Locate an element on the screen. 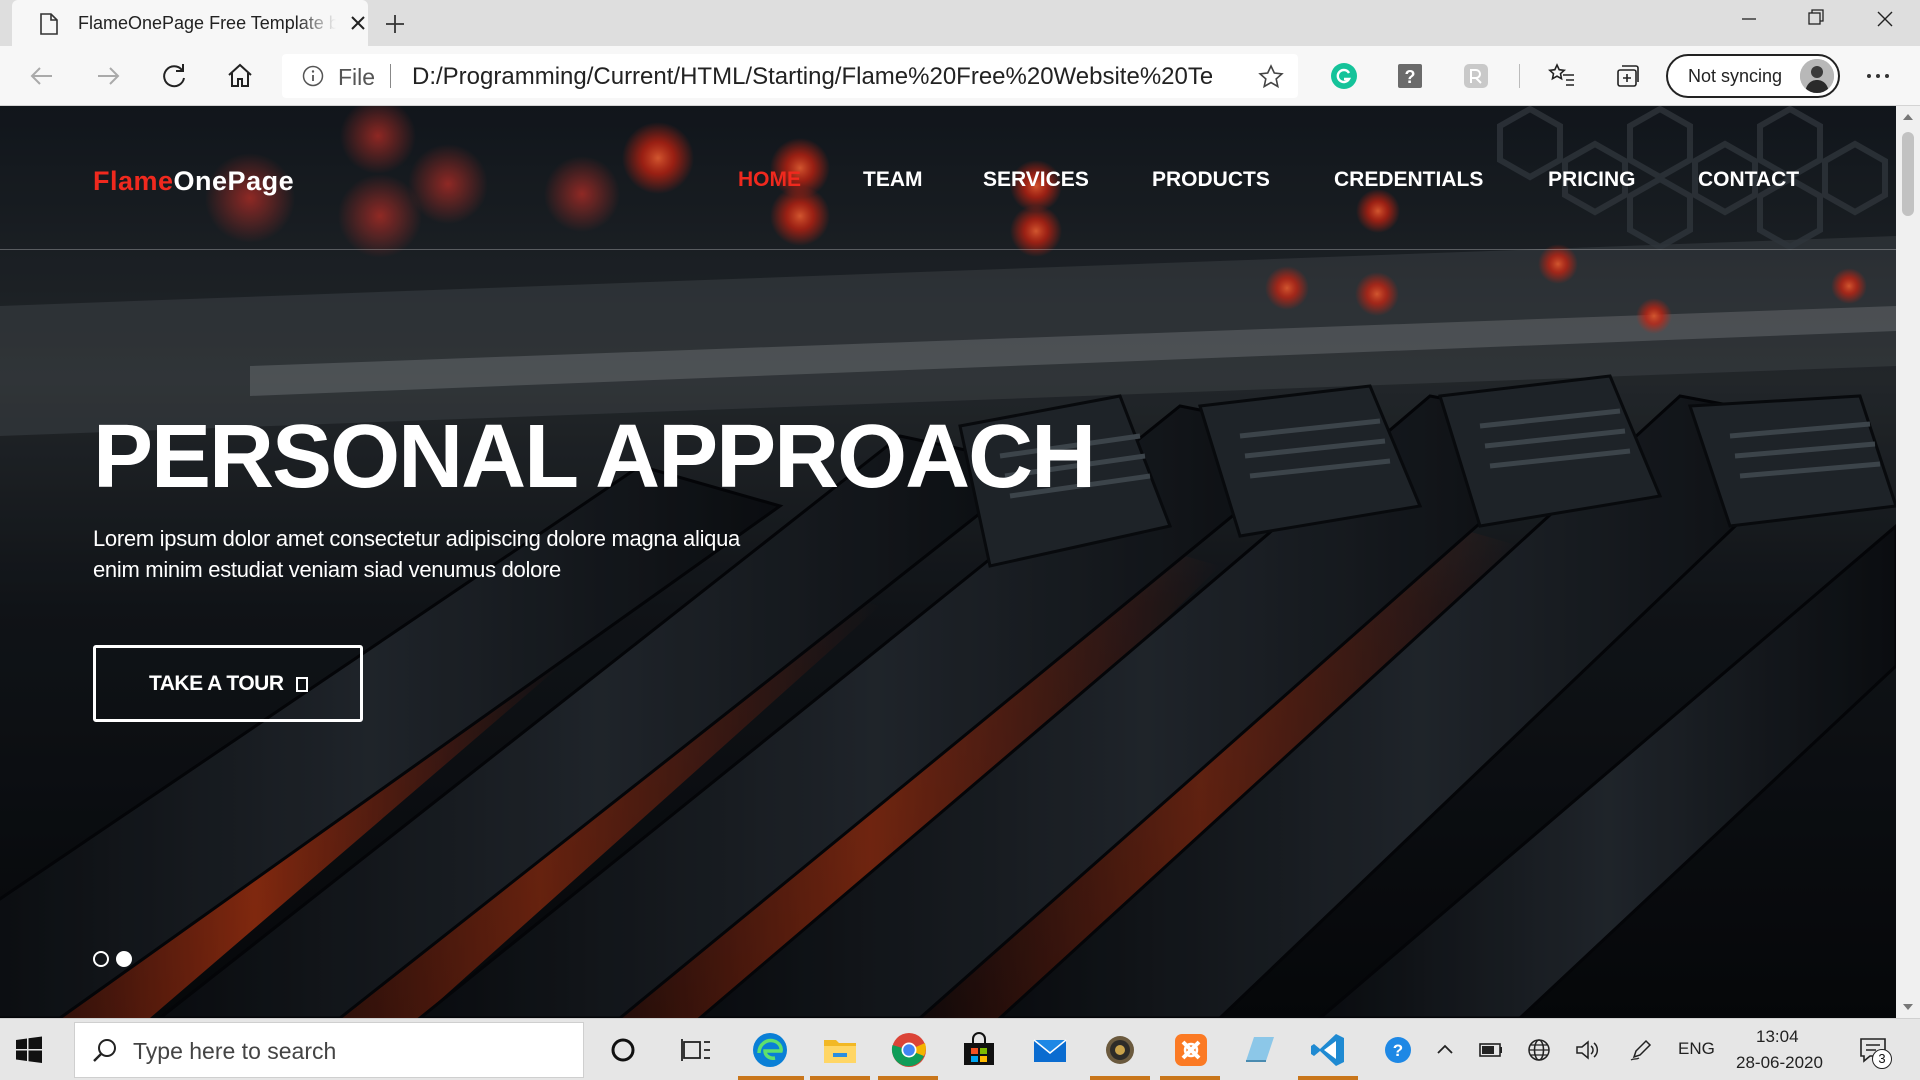 The image size is (1920, 1080). page-scrollbar is located at coordinates (1908, 562).